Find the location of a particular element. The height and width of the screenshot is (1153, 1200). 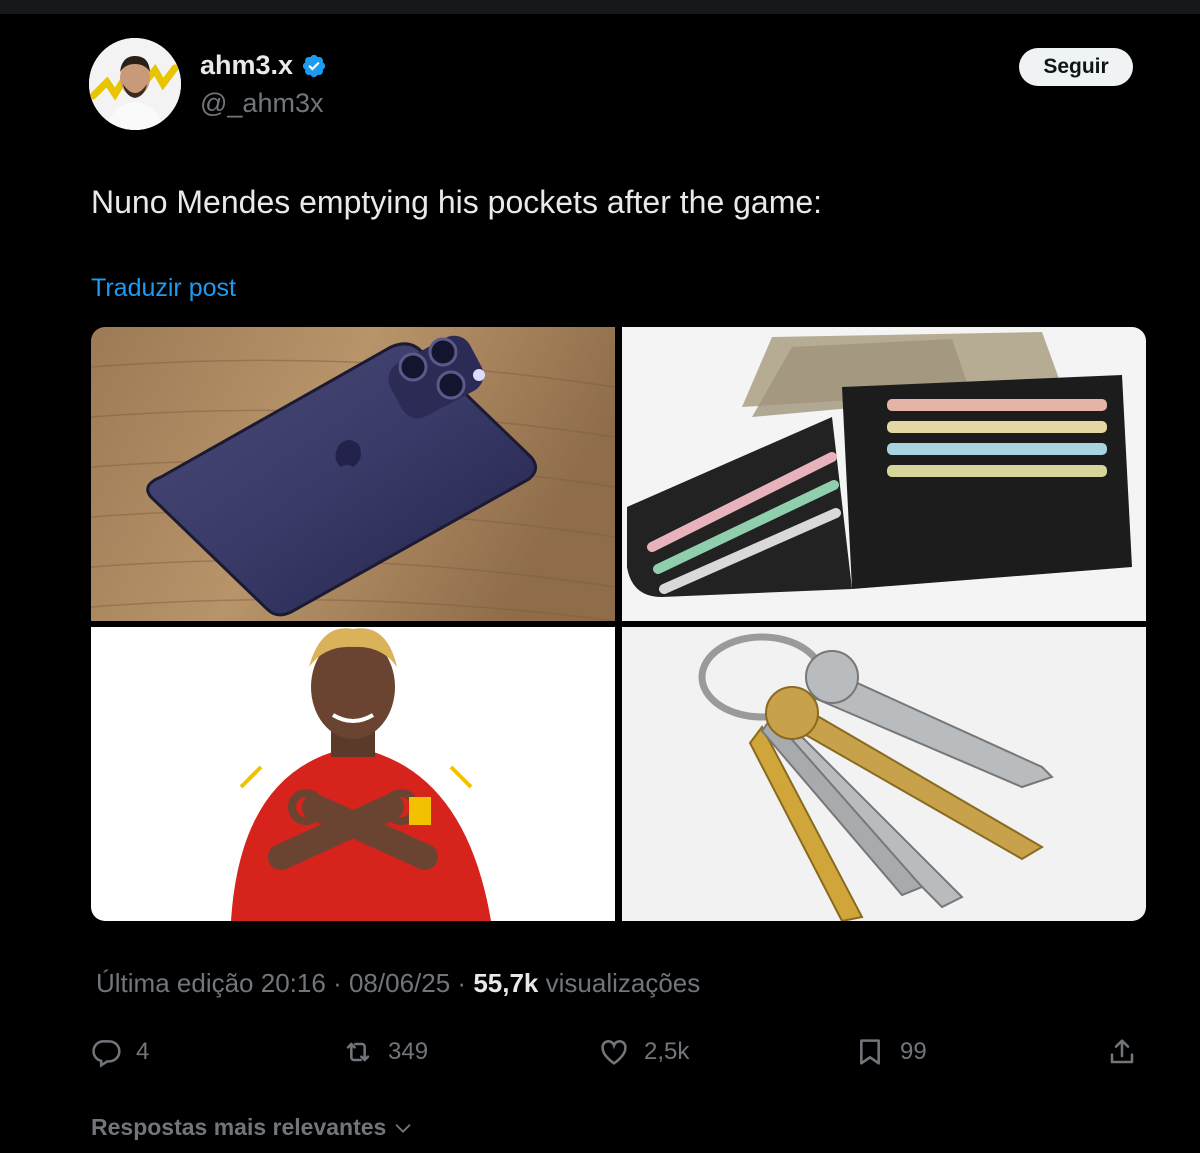

player-image is located at coordinates (353, 774).